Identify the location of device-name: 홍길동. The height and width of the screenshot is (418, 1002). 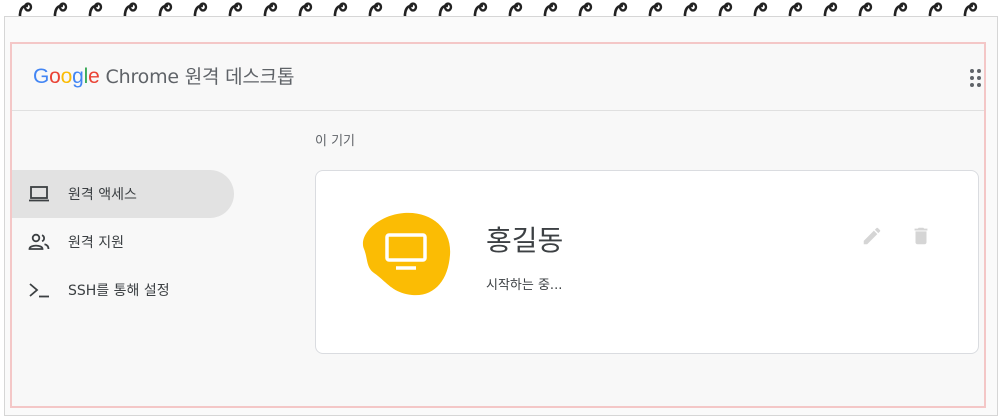
(525, 240).